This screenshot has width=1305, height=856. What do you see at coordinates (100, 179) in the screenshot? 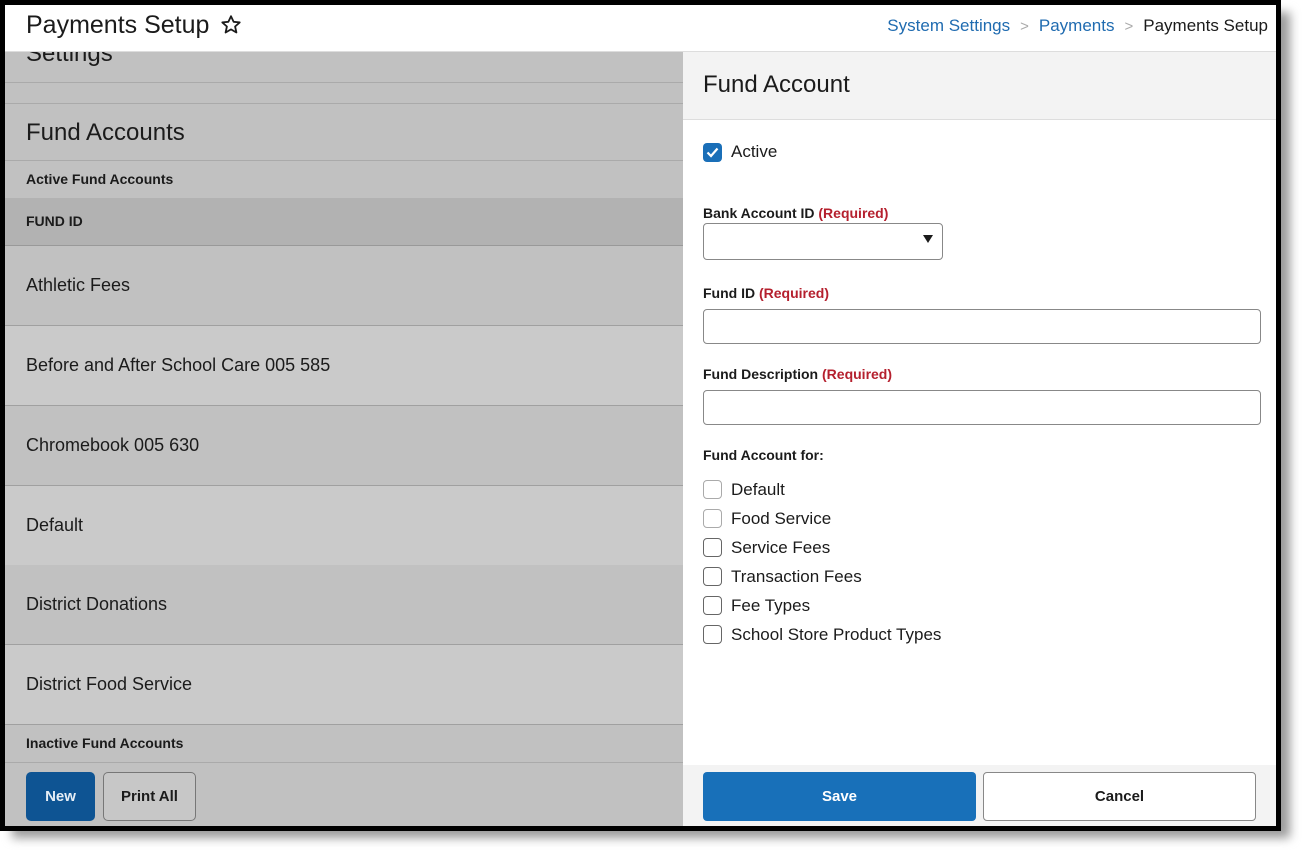
I see `active-fund-accounts-text: Active Fund Accounts` at bounding box center [100, 179].